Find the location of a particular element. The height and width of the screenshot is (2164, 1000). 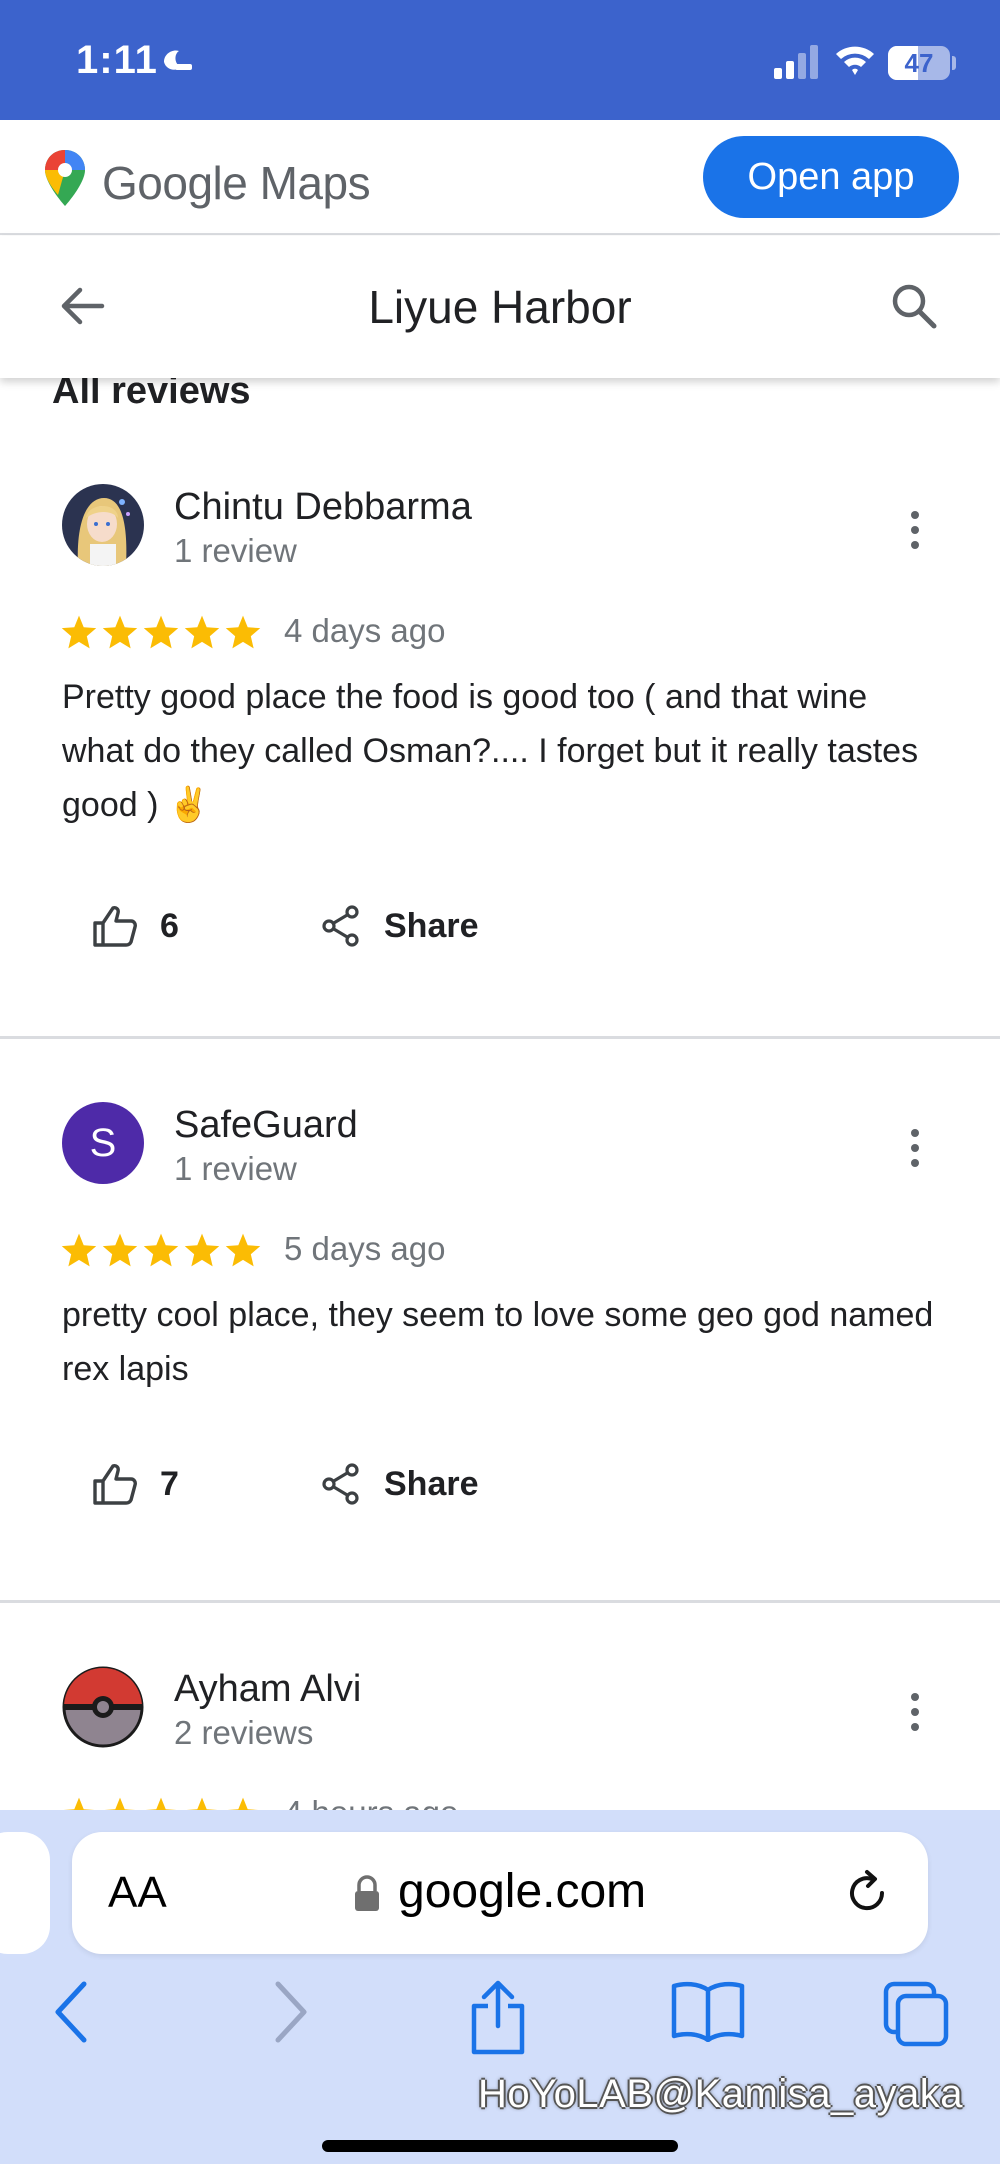

watermark: HoYoLAB@Kamisa_ayaka is located at coordinates (720, 2094).